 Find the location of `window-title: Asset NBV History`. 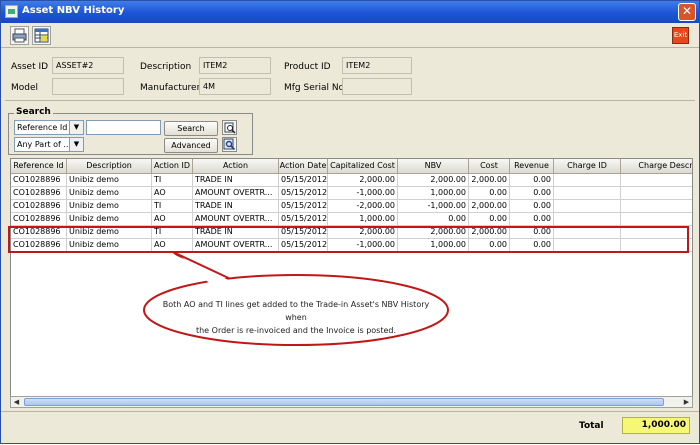

window-title: Asset NBV History is located at coordinates (73, 10).